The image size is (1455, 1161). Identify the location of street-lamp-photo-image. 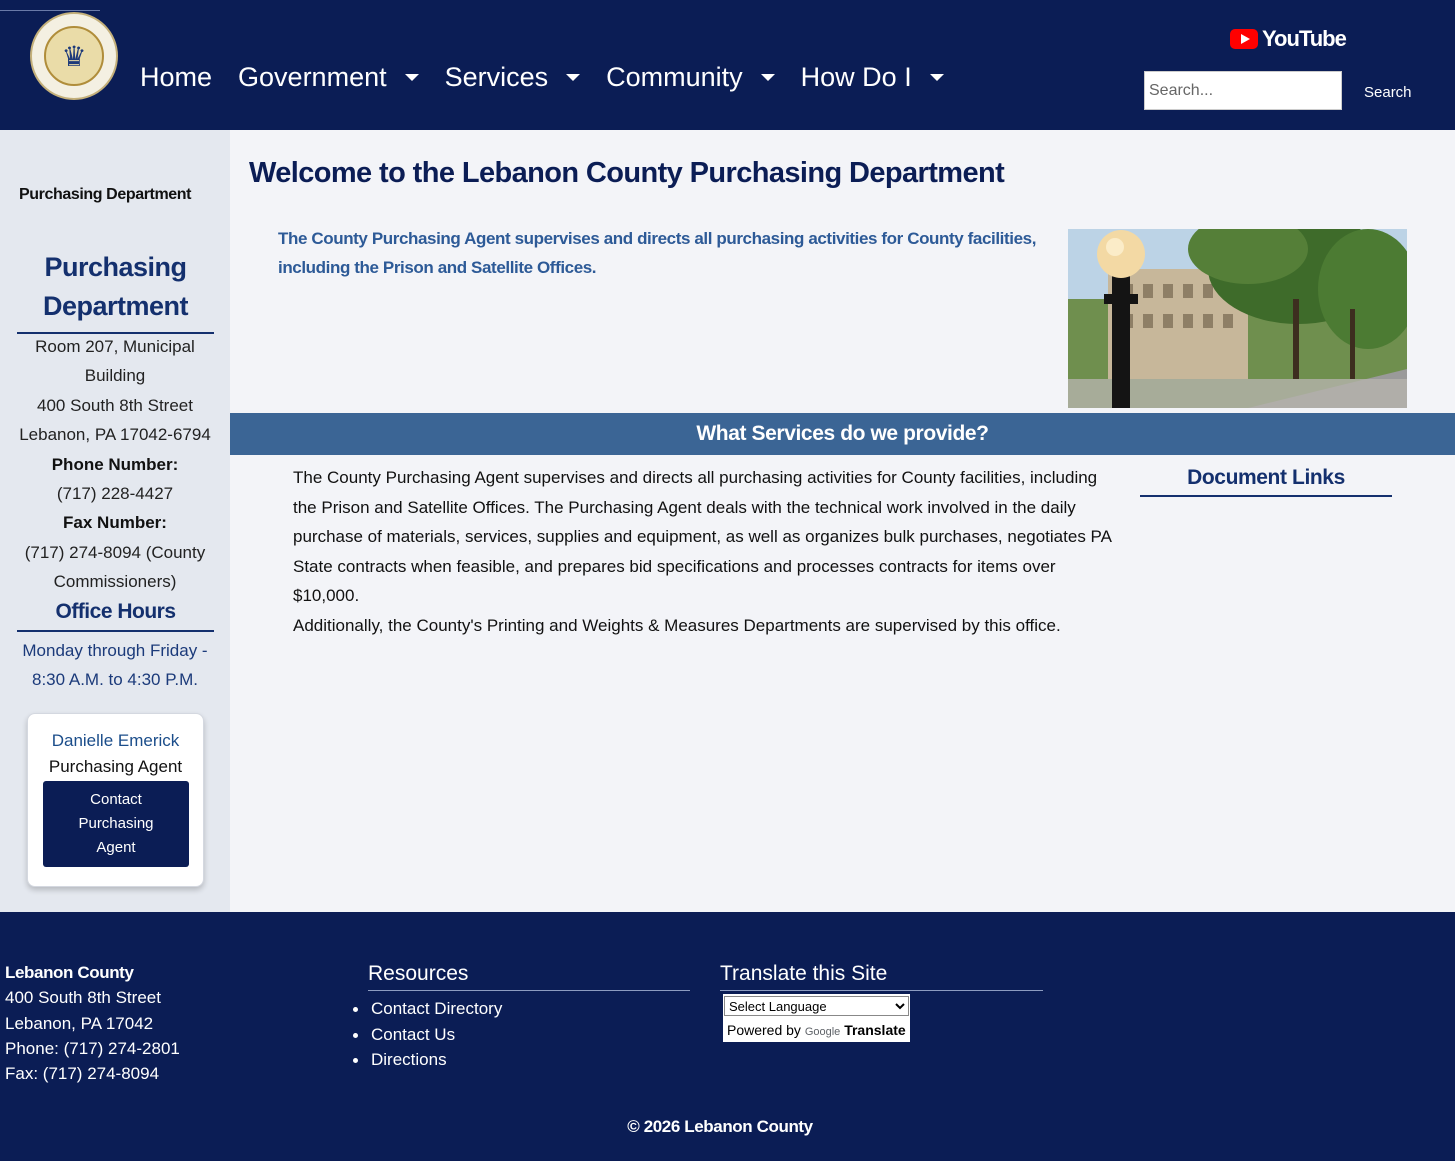
(1237, 318).